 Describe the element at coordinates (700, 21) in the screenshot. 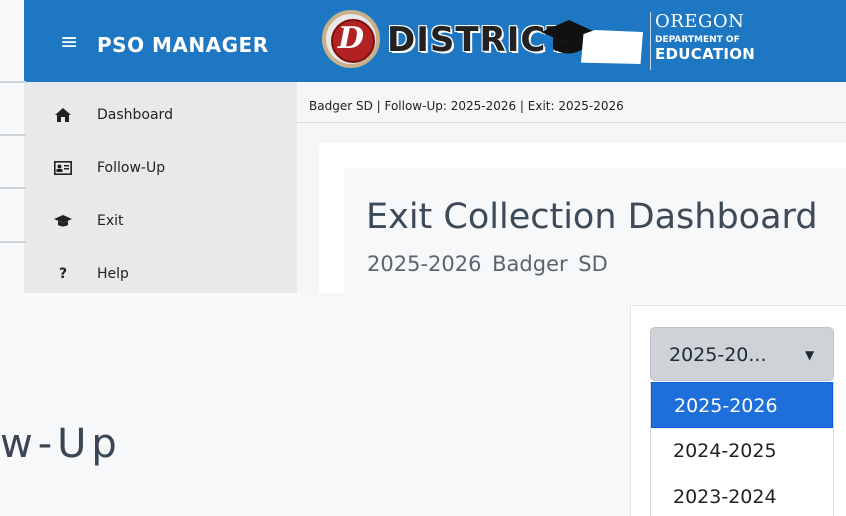

I see `ode-state-label: OREGON` at that location.